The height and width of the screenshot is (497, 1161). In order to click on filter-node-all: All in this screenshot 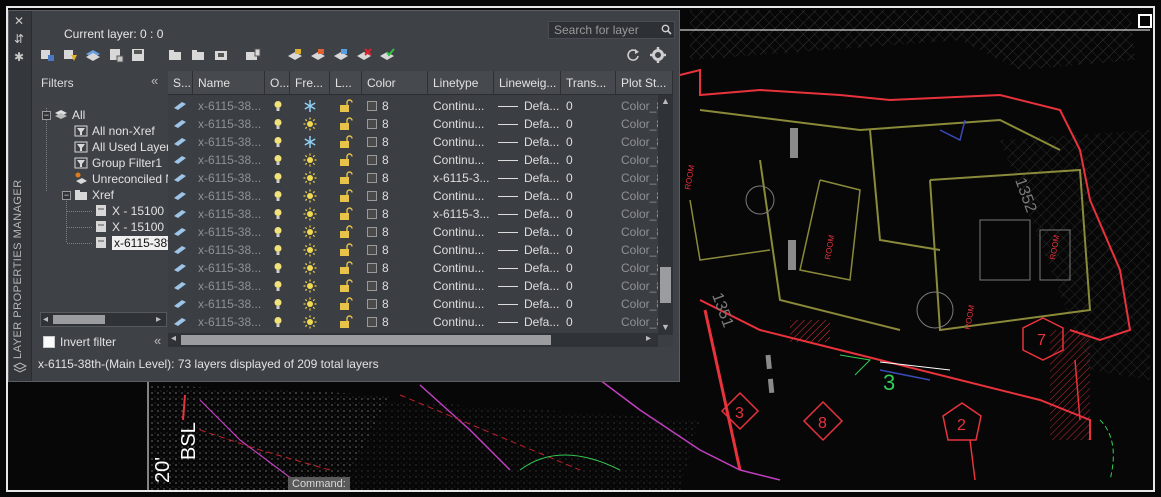, I will do `click(69, 115)`.